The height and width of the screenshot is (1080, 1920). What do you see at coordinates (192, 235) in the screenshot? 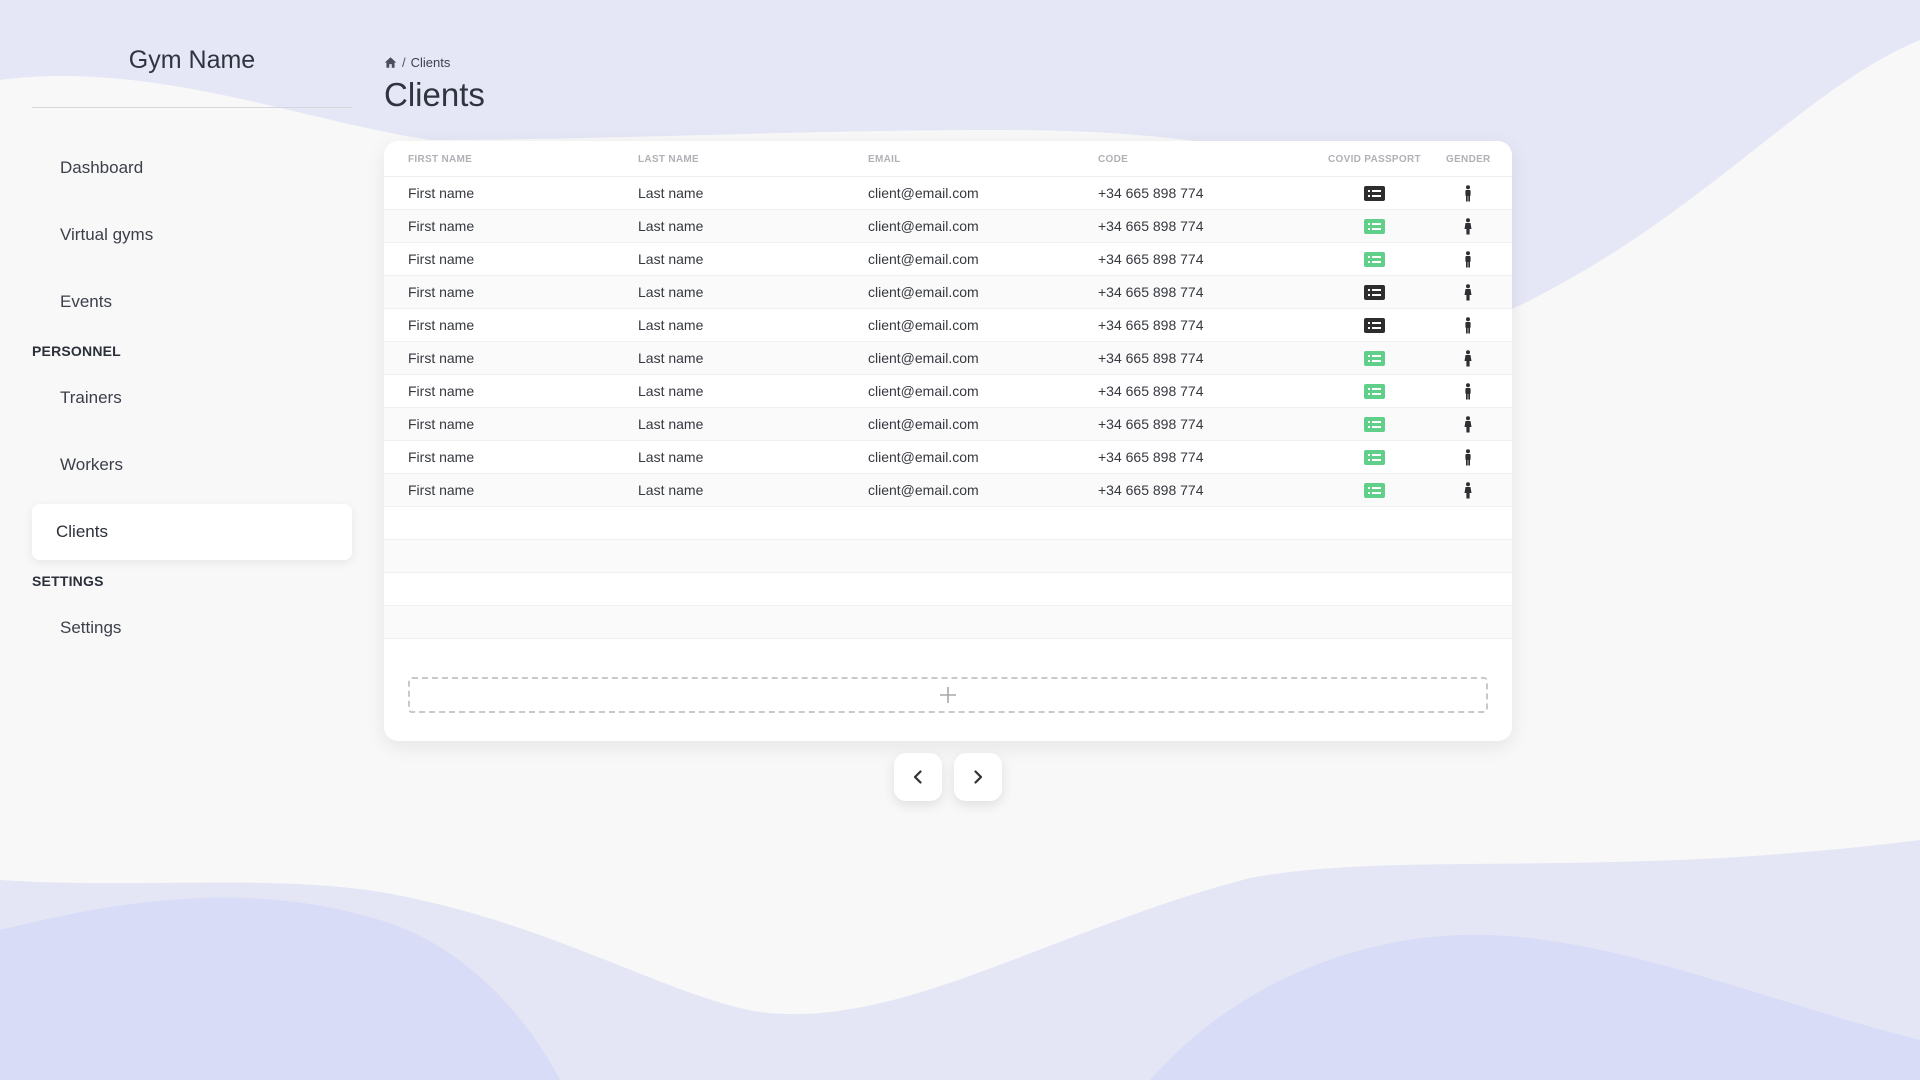
I see `sidebar-item-virtual-gyms: Virtual gyms` at bounding box center [192, 235].